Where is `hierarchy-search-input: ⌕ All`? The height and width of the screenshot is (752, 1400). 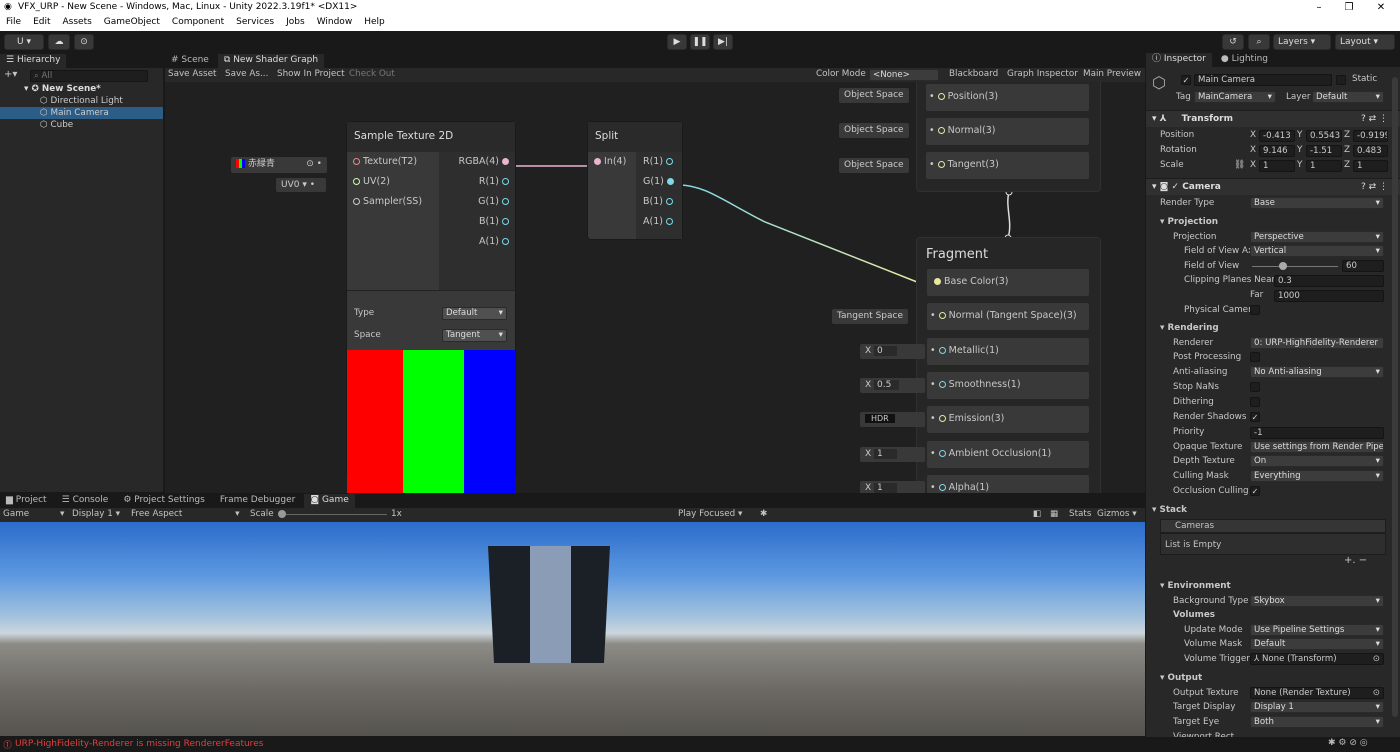
hierarchy-search-input: ⌕ All is located at coordinates (89, 76).